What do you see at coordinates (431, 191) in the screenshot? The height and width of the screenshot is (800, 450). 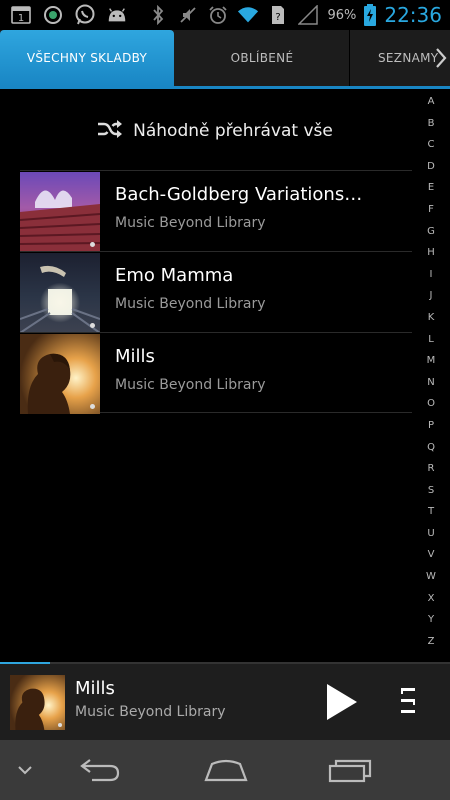 I see `alphabet-letter: E` at bounding box center [431, 191].